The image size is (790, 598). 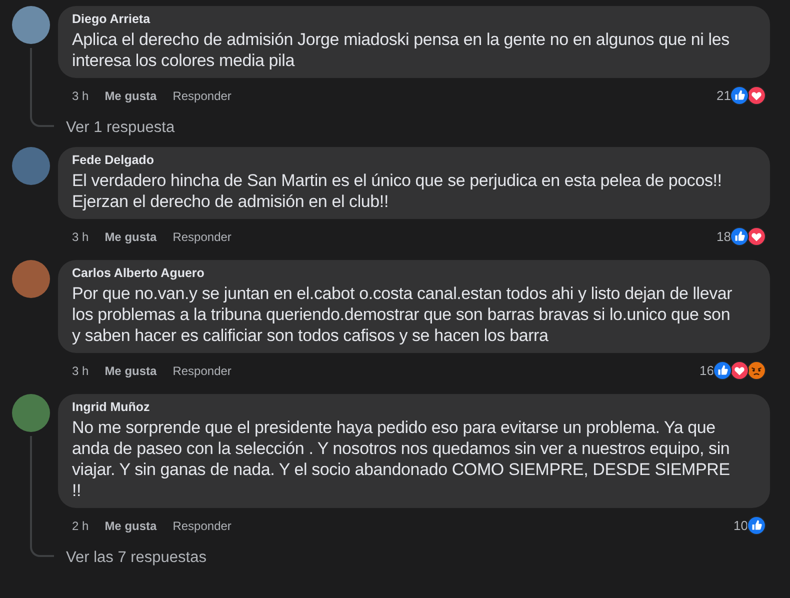 What do you see at coordinates (406, 19) in the screenshot?
I see `author-name: Diego Arrieta` at bounding box center [406, 19].